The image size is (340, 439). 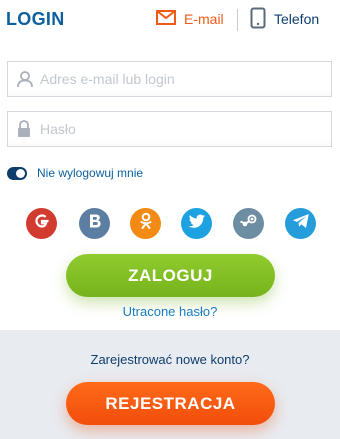 What do you see at coordinates (17, 173) in the screenshot?
I see `remember-toggle` at bounding box center [17, 173].